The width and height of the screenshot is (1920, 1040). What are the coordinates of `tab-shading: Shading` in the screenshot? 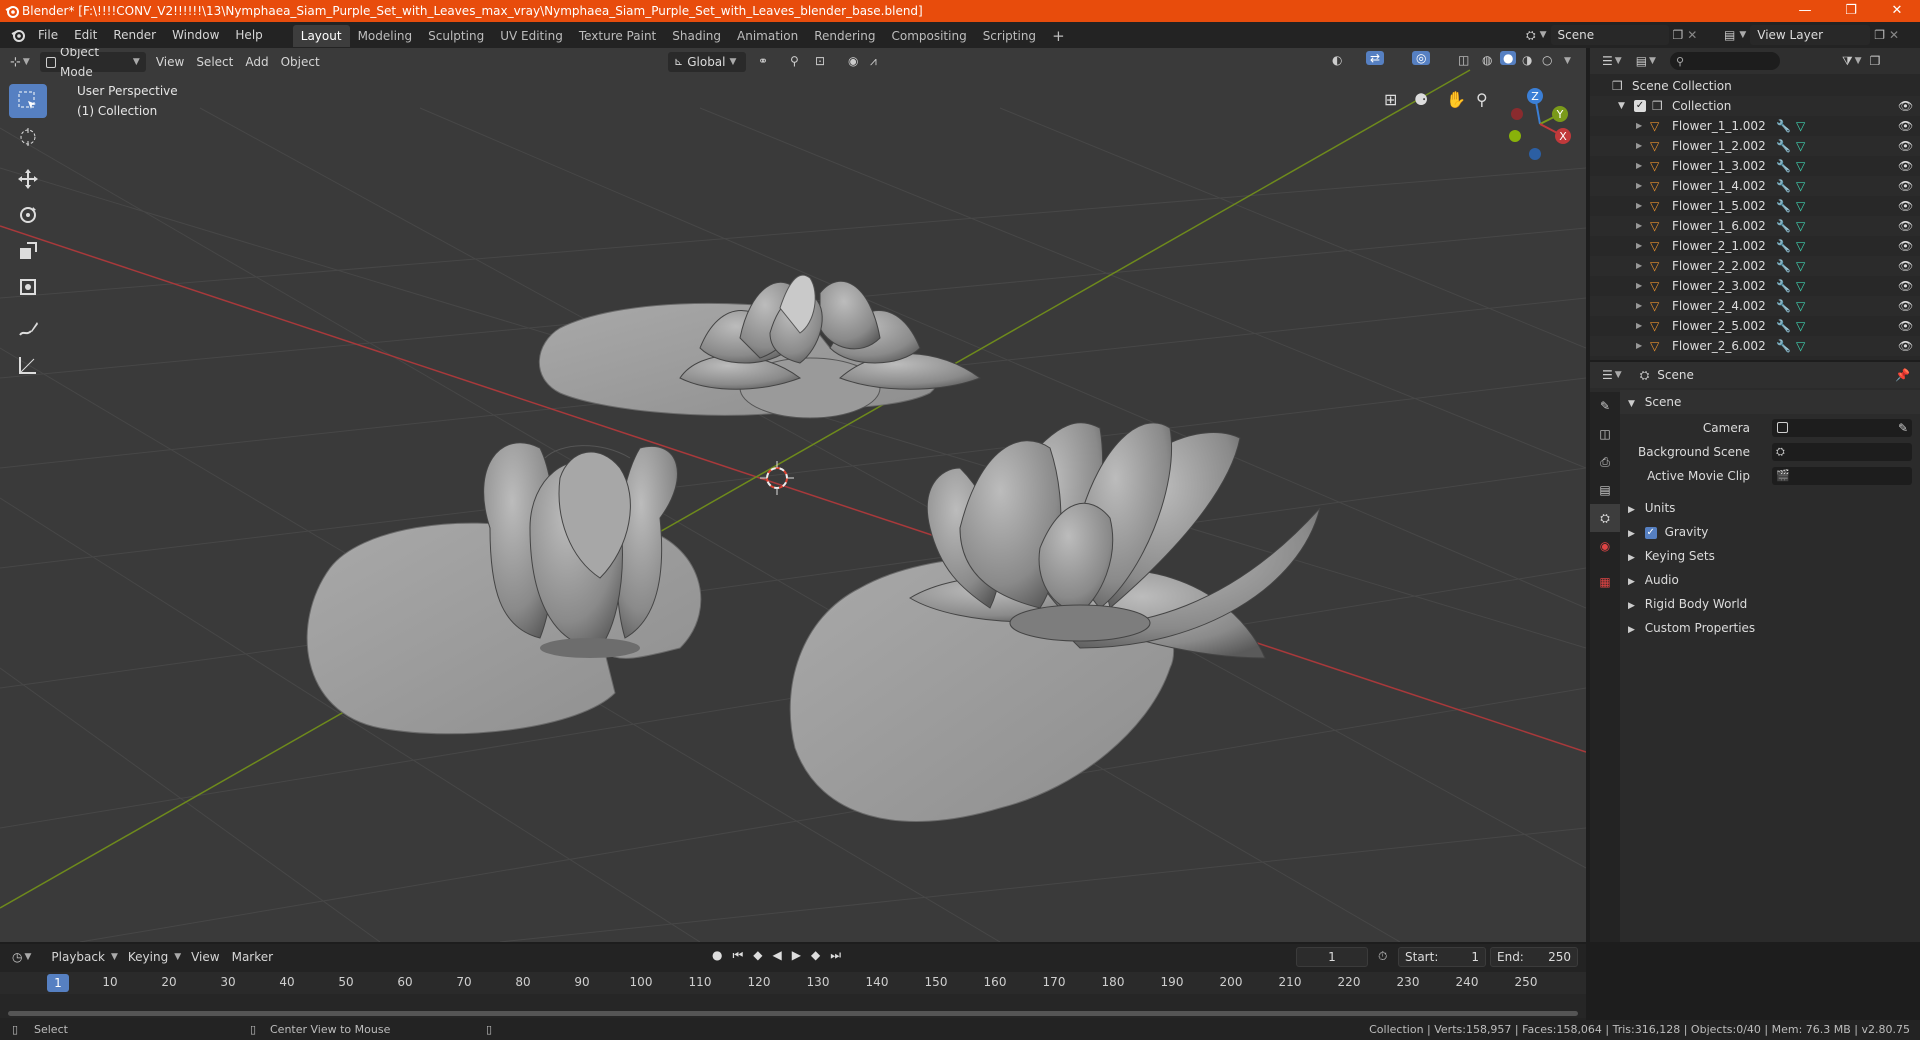 It's located at (696, 36).